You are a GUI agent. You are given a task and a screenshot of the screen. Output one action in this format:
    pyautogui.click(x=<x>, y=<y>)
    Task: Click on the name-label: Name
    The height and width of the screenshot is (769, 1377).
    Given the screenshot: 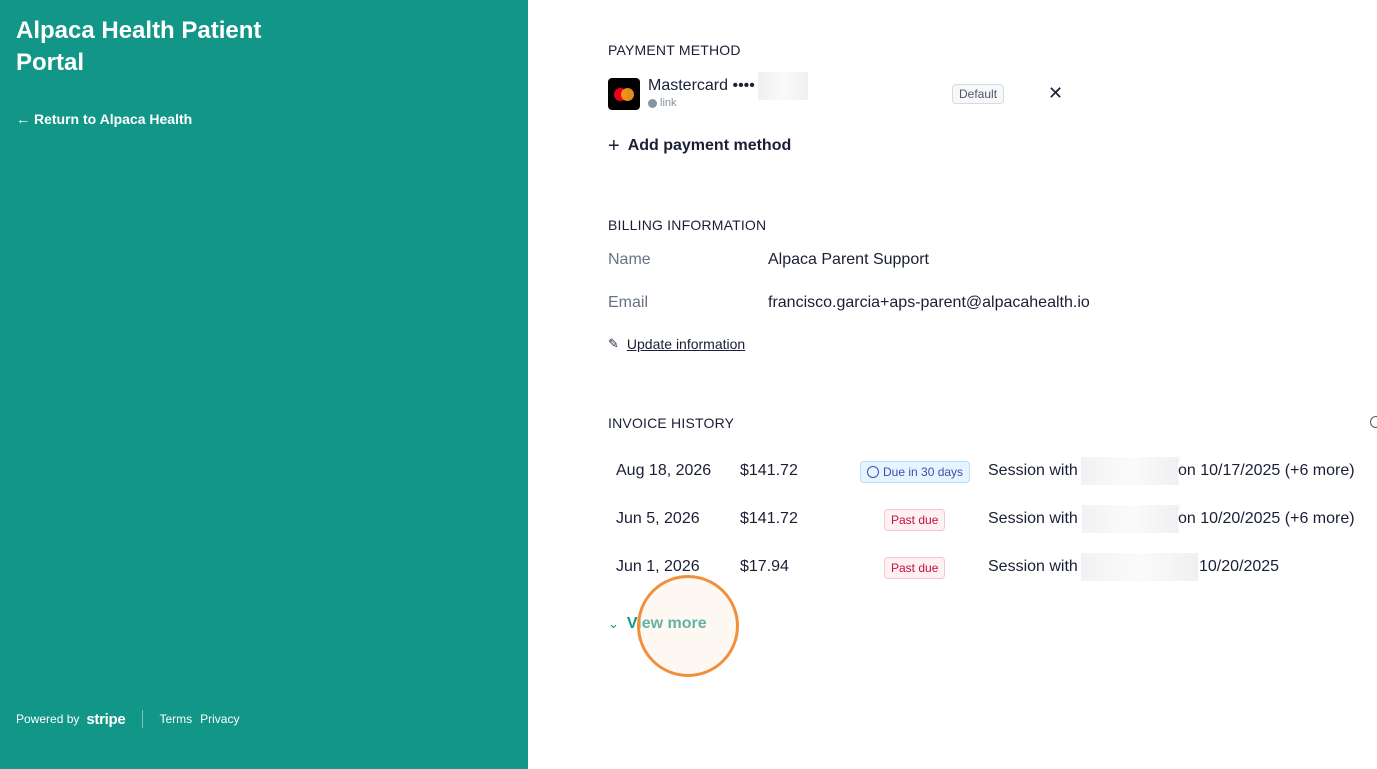 What is the action you would take?
    pyautogui.click(x=629, y=259)
    